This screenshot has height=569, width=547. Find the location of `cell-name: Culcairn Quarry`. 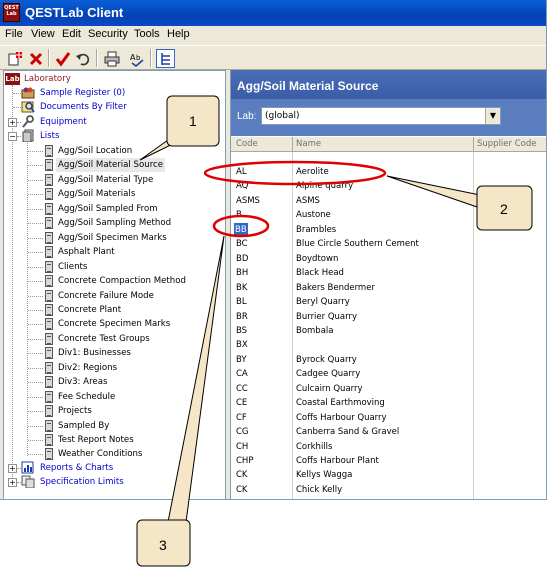

cell-name: Culcairn Quarry is located at coordinates (329, 389).